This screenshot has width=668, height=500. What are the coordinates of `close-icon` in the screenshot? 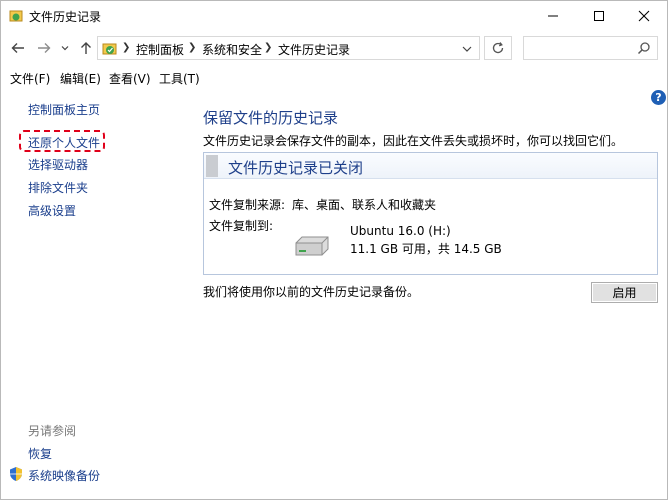 It's located at (644, 16).